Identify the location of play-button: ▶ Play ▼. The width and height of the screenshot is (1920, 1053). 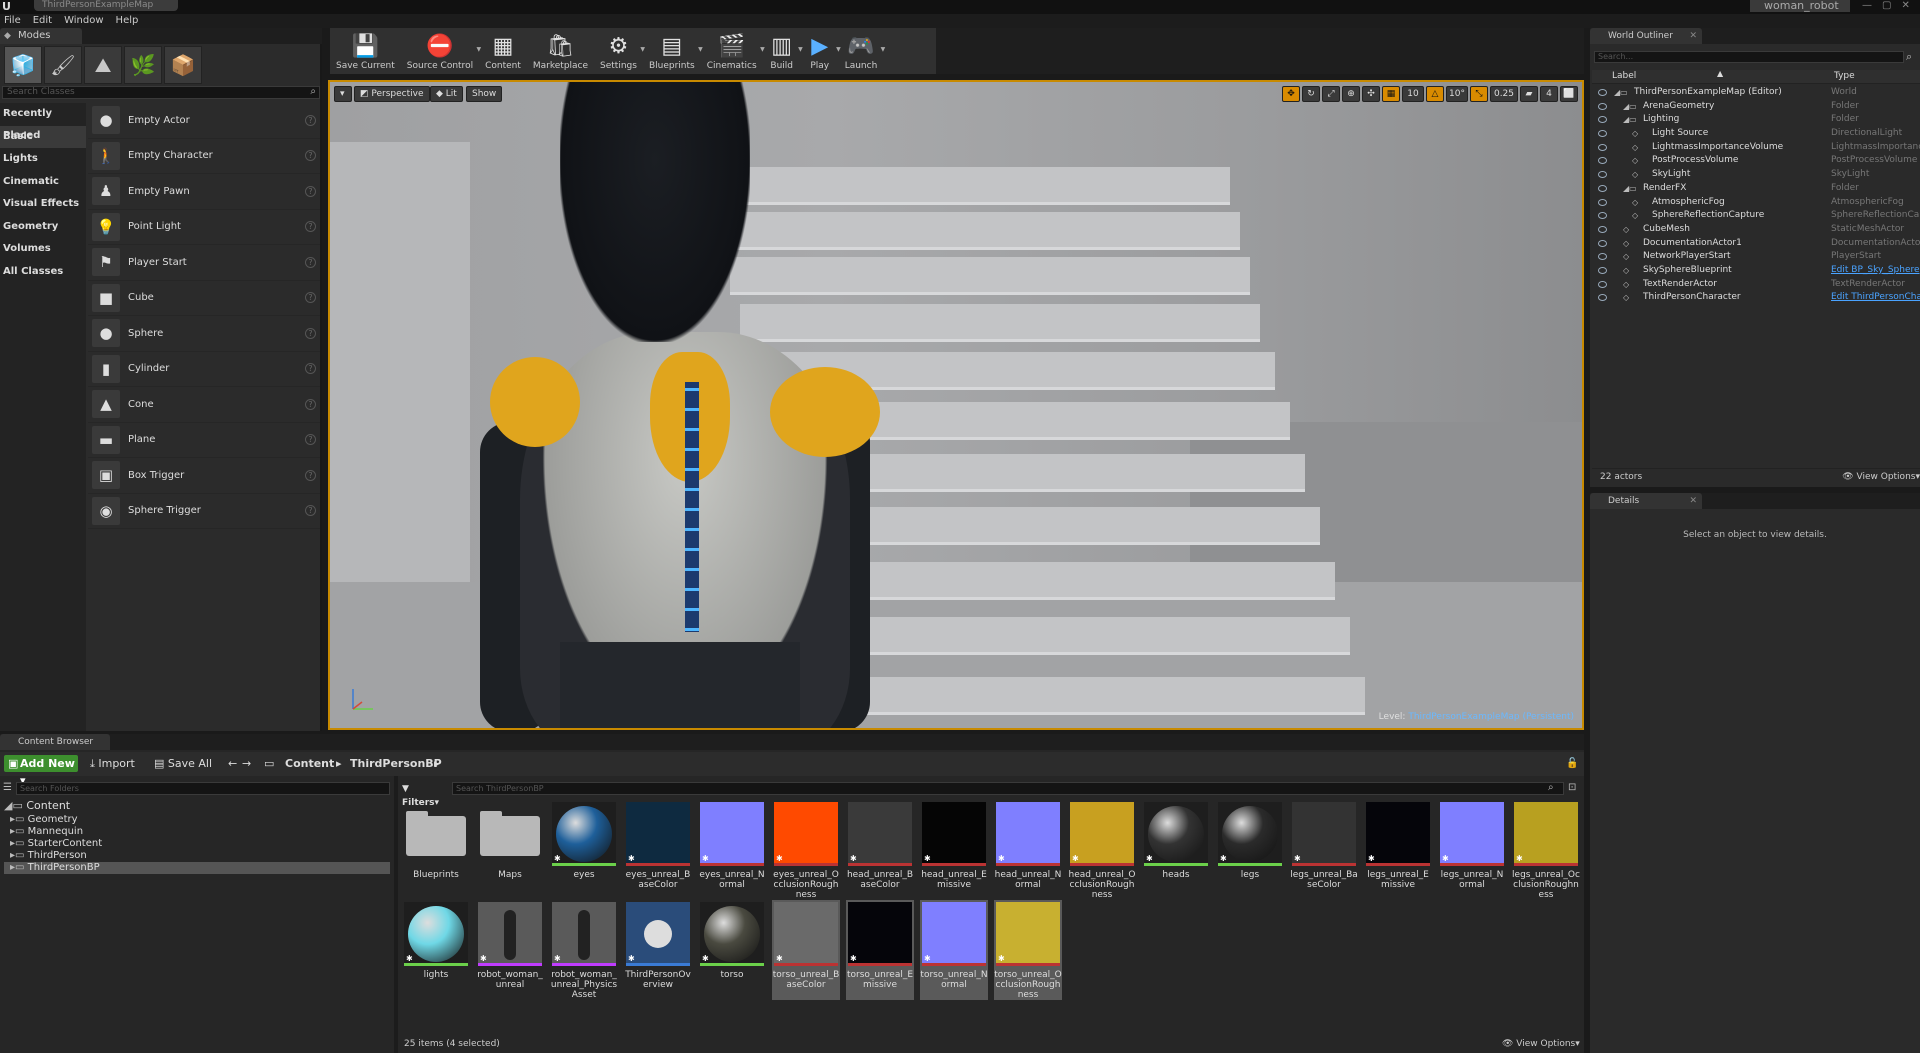
(820, 51).